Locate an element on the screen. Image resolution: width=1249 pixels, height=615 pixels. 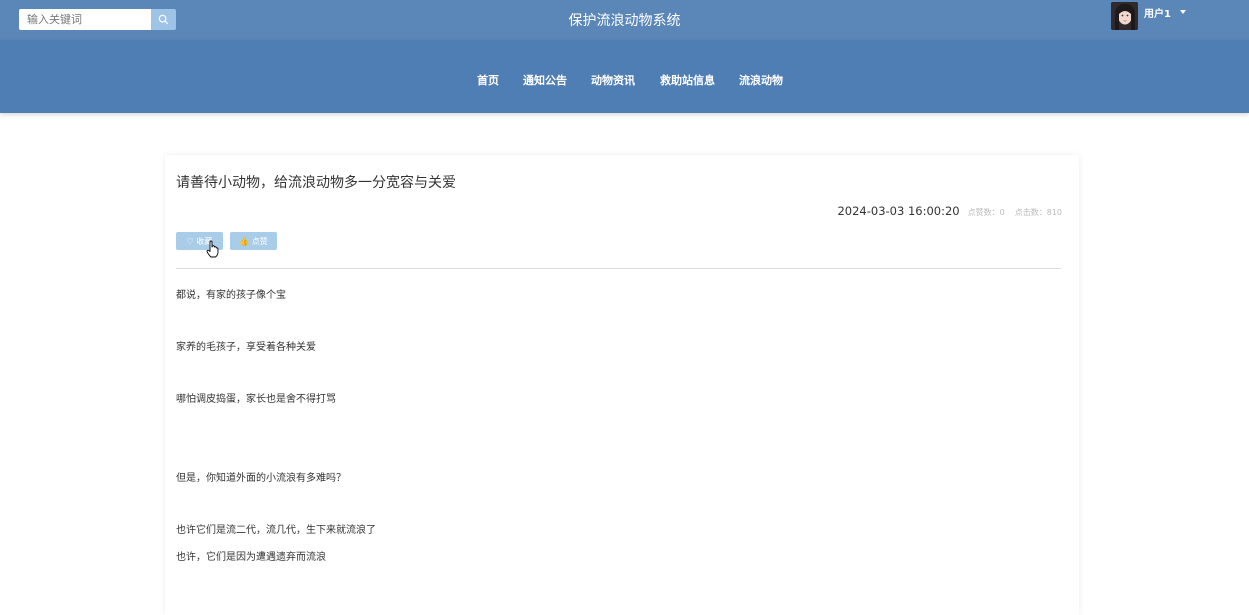
nav-item-animal-news: 动物资讯 is located at coordinates (613, 80).